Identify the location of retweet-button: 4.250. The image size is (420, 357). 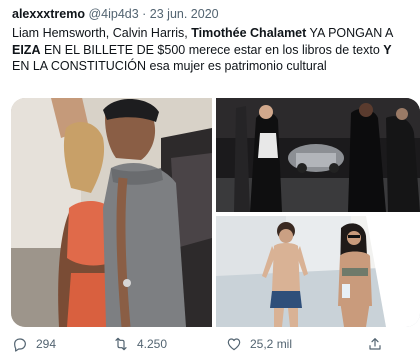
(140, 344).